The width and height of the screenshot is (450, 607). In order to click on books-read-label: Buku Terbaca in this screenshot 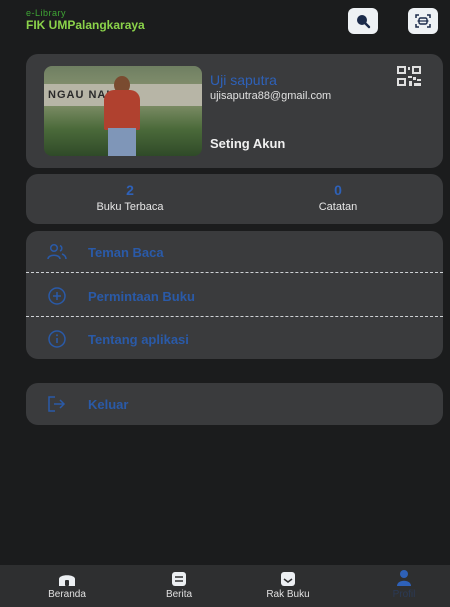, I will do `click(130, 207)`.